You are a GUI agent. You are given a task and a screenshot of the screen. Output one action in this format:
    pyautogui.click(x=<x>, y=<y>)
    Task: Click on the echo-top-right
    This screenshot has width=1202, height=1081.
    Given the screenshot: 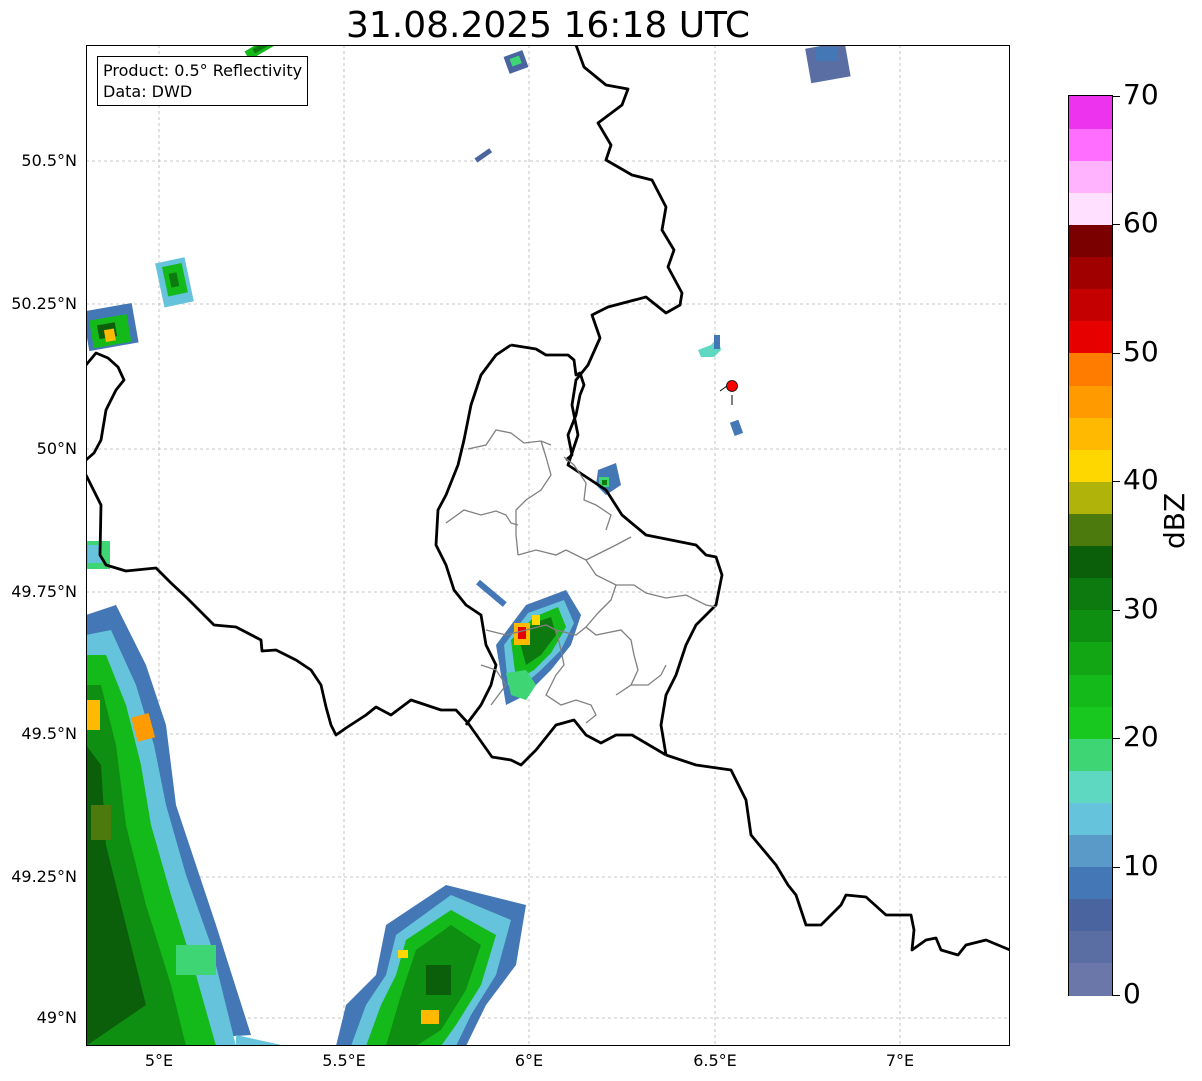 What is the action you would take?
    pyautogui.click(x=828, y=64)
    